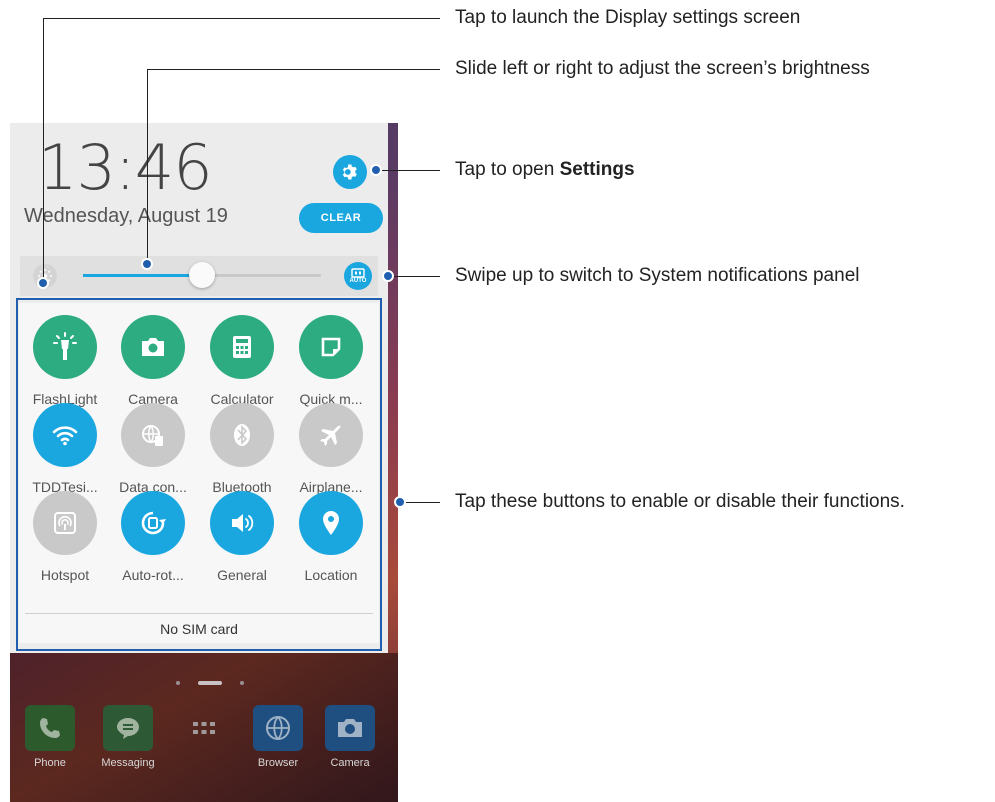 The width and height of the screenshot is (995, 802). Describe the element at coordinates (278, 728) in the screenshot. I see `browser-icon` at that location.